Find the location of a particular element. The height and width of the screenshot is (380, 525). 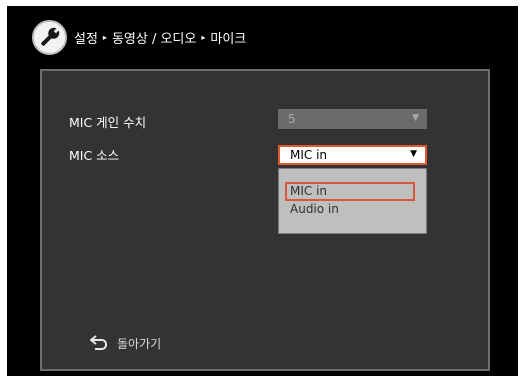

option-audio-in: Audio in is located at coordinates (350, 210).